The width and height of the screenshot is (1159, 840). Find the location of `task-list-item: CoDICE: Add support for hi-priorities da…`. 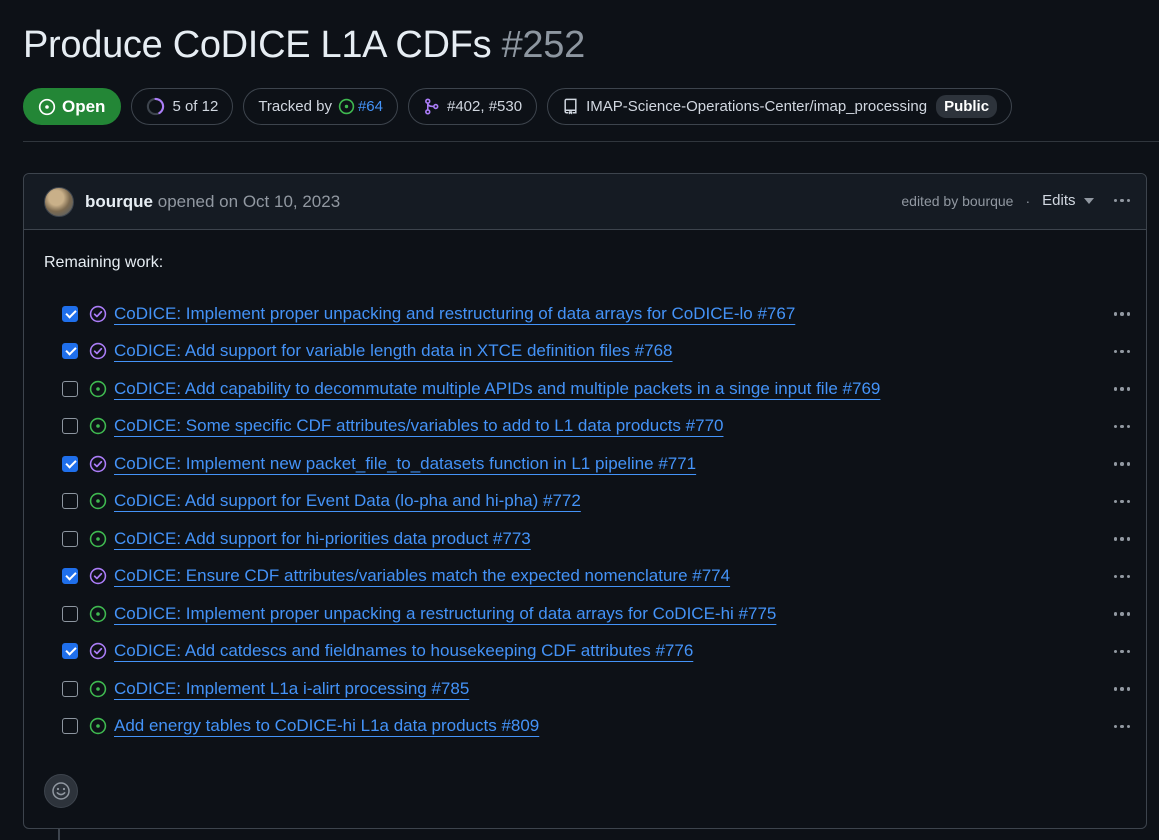

task-list-item: CoDICE: Add support for hi-priorities da… is located at coordinates (585, 539).